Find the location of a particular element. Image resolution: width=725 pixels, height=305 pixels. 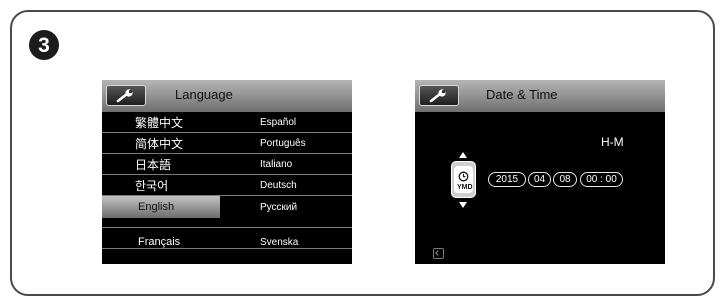

language-option: Español is located at coordinates (278, 122).